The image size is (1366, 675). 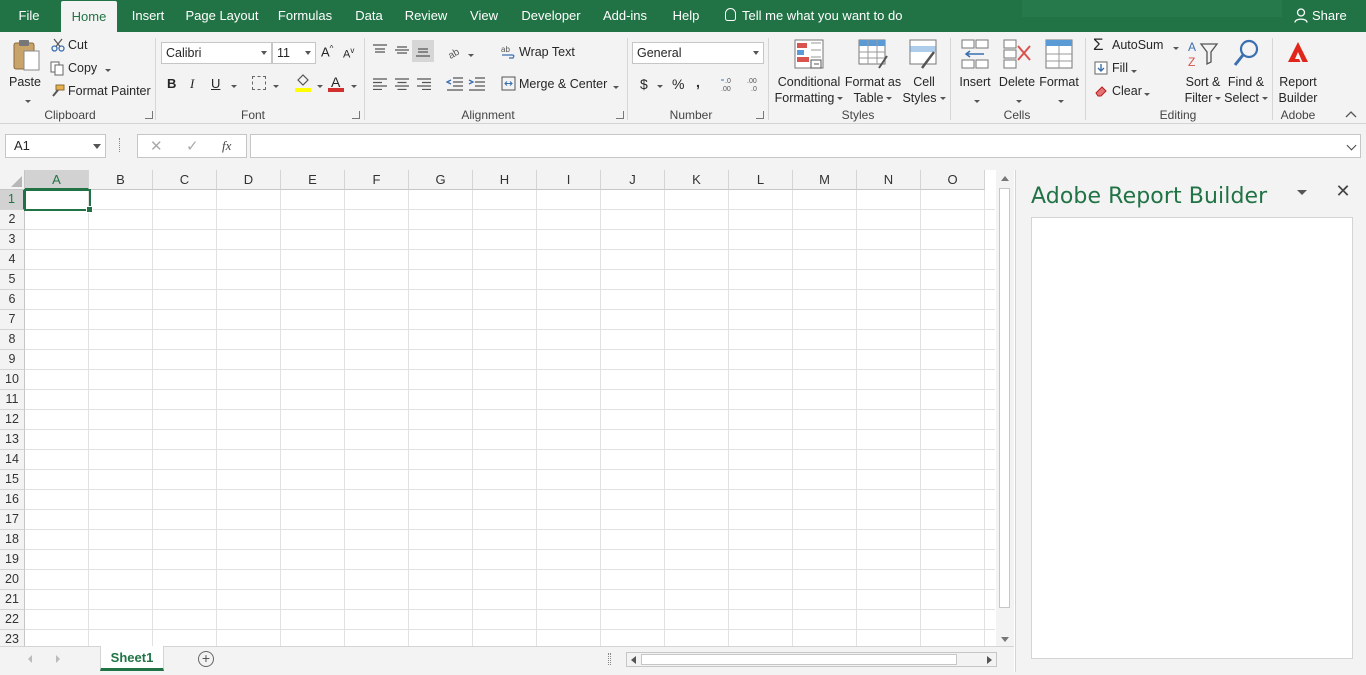 I want to click on cell-styles-button: Cell Styles, so click(x=924, y=71).